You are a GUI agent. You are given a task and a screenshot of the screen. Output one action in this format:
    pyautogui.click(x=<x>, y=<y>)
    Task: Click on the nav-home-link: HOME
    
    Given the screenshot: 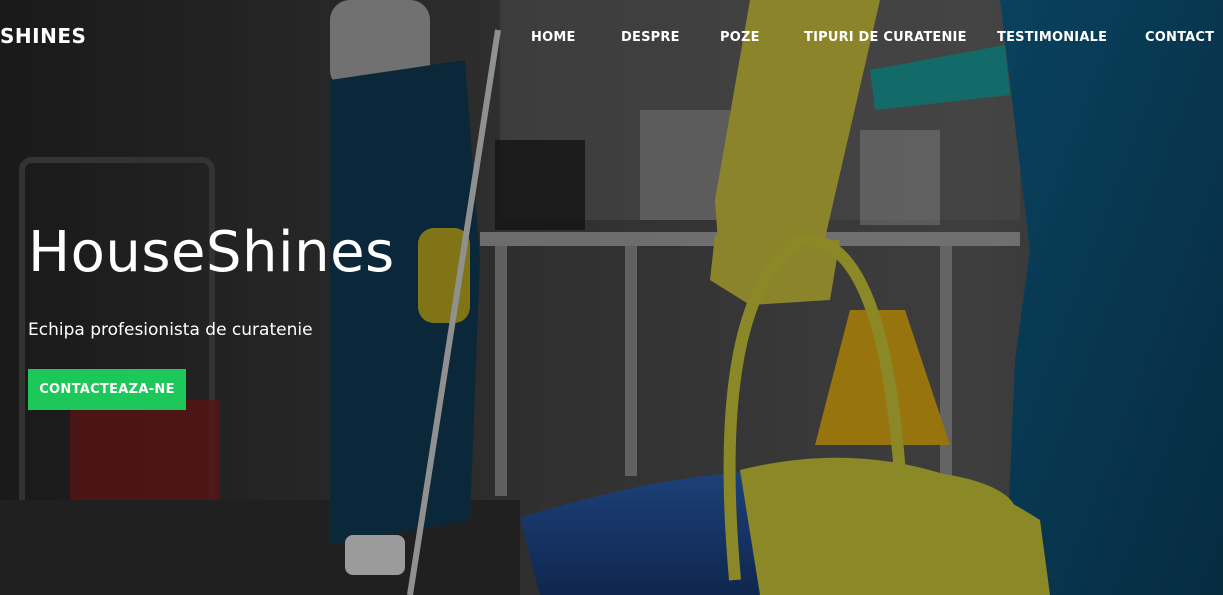 What is the action you would take?
    pyautogui.click(x=553, y=37)
    